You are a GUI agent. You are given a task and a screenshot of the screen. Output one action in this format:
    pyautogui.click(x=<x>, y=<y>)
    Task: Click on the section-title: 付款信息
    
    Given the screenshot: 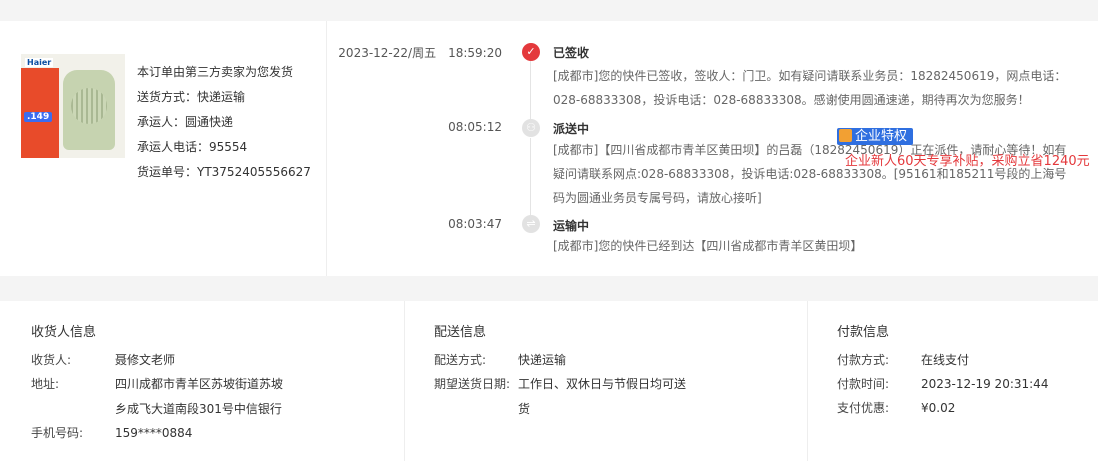 What is the action you would take?
    pyautogui.click(x=863, y=332)
    